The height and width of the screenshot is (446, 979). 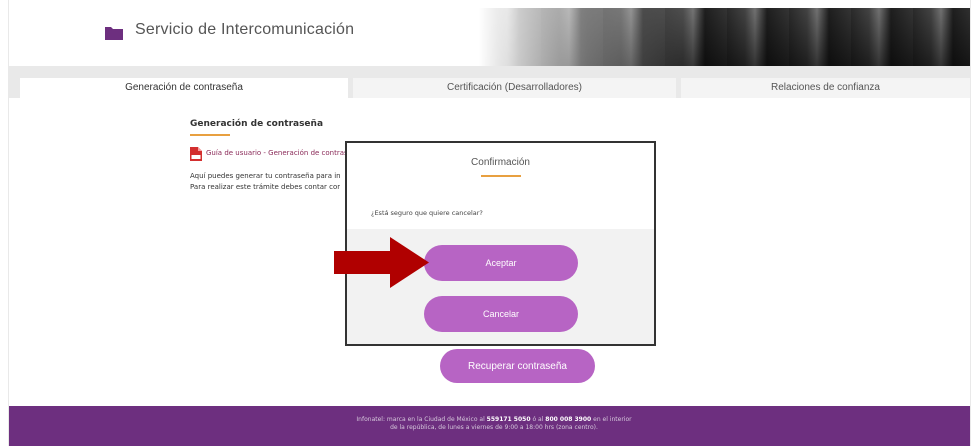 What do you see at coordinates (517, 366) in the screenshot?
I see `recover-password-button: Recuperar contraseña` at bounding box center [517, 366].